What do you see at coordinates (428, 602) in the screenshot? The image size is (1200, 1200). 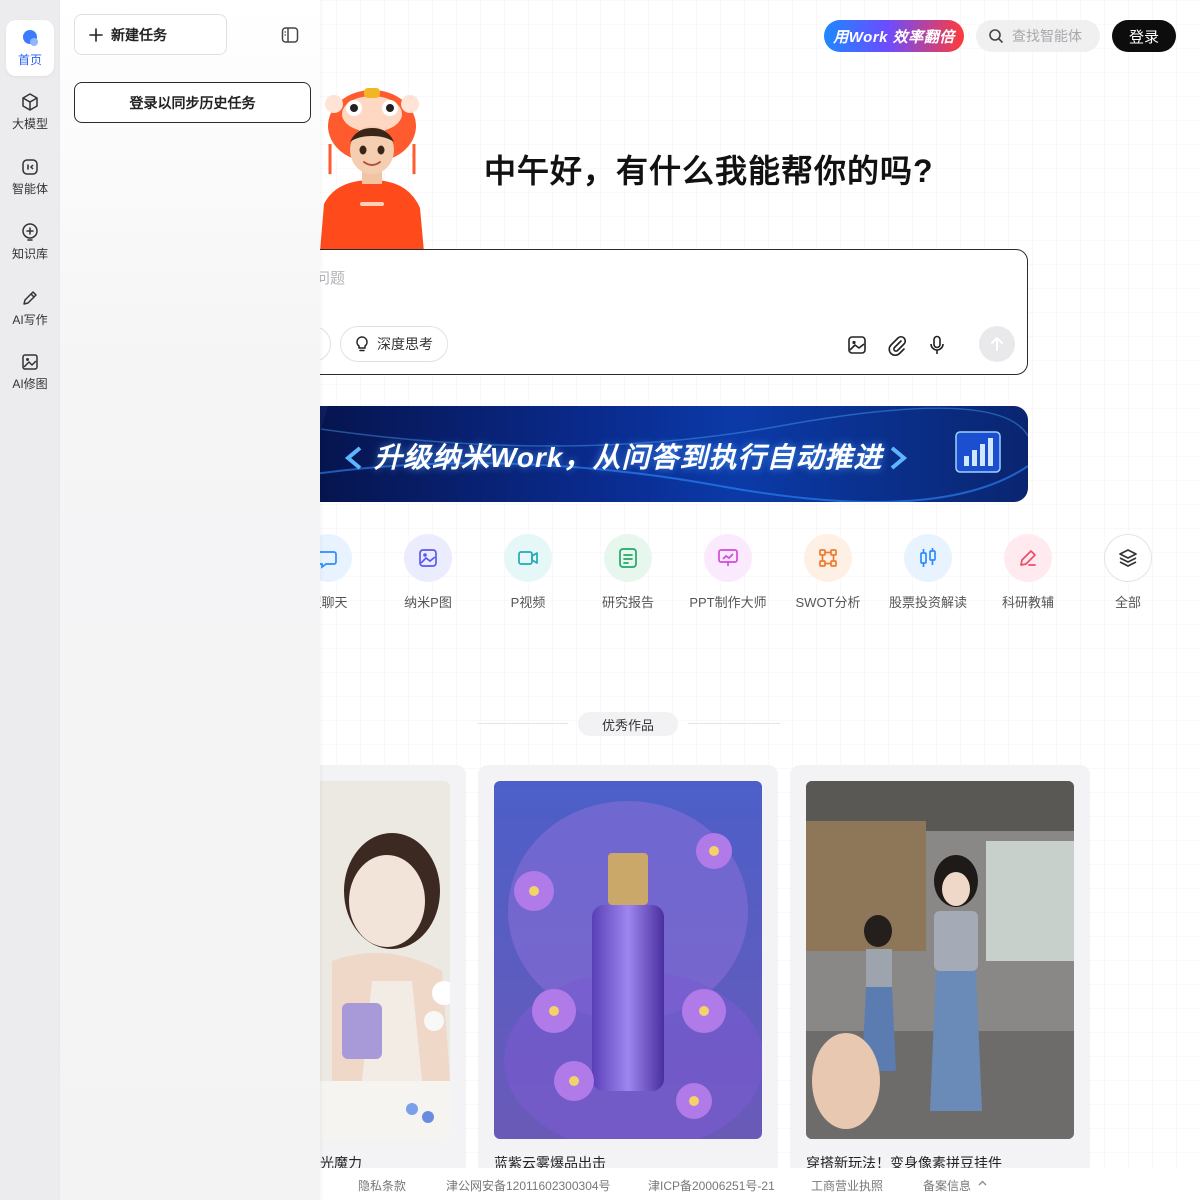 I see `tool-label: 纳米P图` at bounding box center [428, 602].